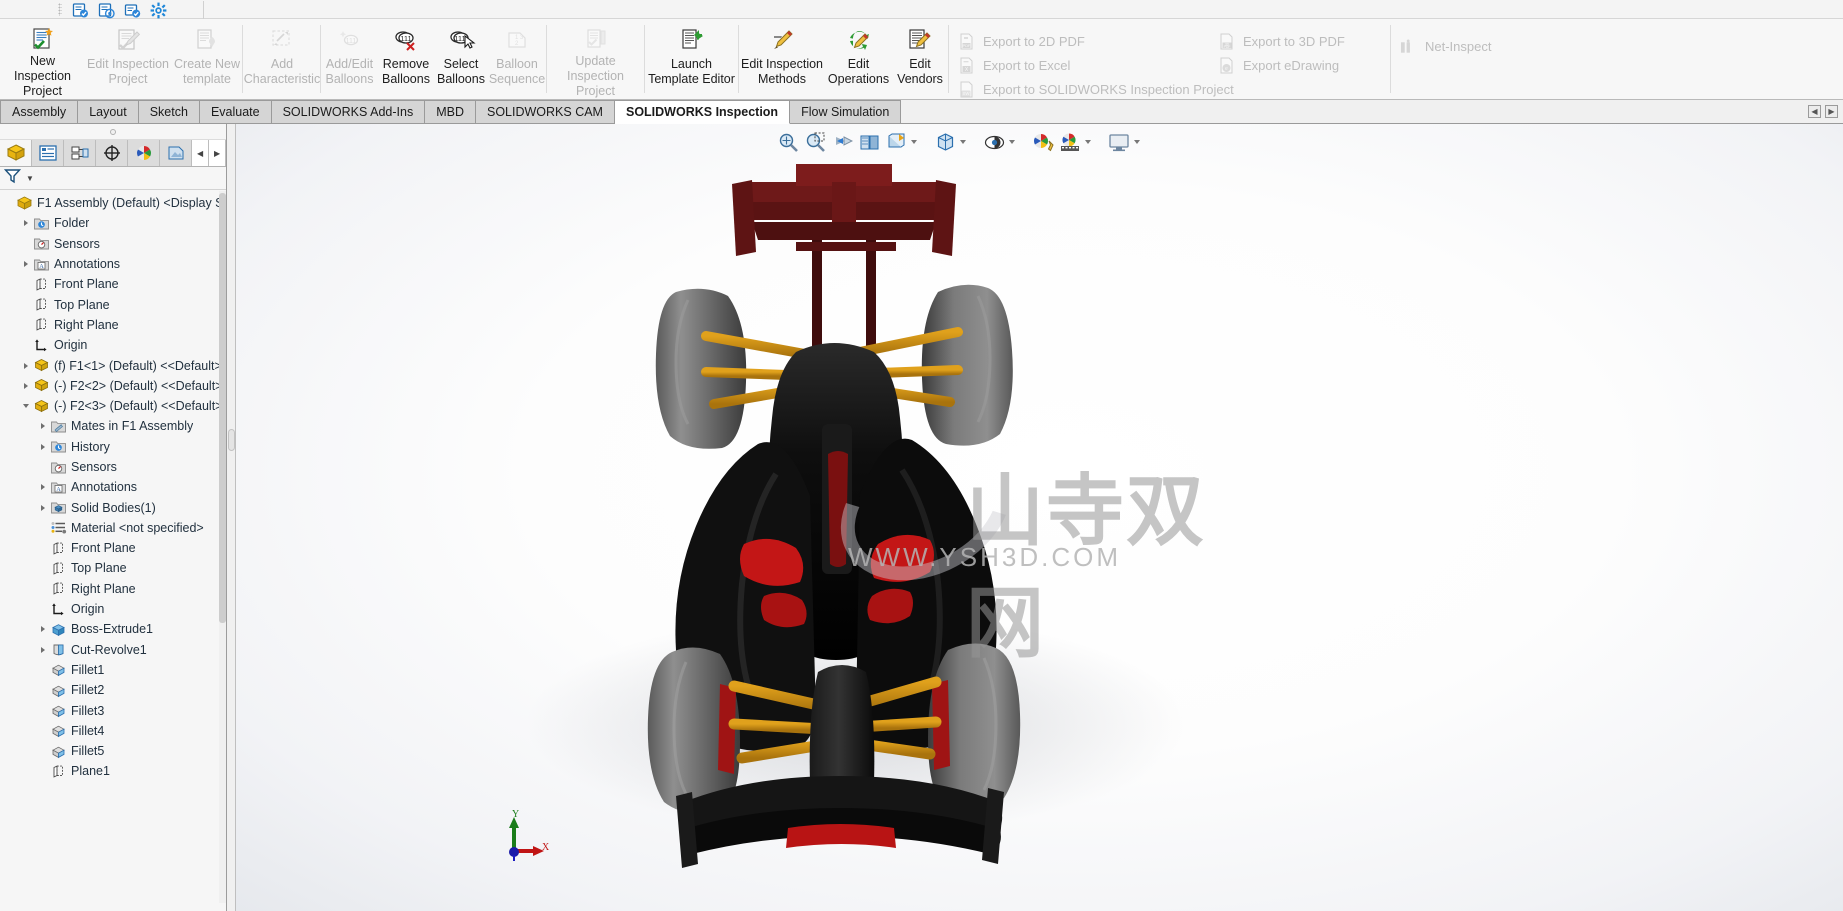 The image size is (1843, 911). Describe the element at coordinates (1096, 41) in the screenshot. I see `export-2d-pdf-button: PDF Export to 2D PDF` at that location.